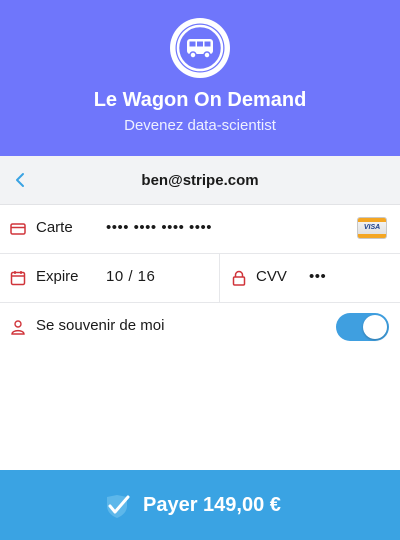 The height and width of the screenshot is (540, 400). What do you see at coordinates (159, 227) in the screenshot?
I see `card-number-input: •••• •••• •••• ••••` at bounding box center [159, 227].